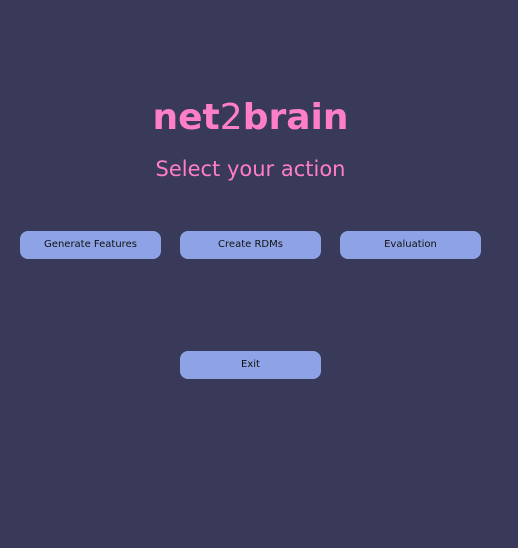 Image resolution: width=518 pixels, height=548 pixels. Describe the element at coordinates (295, 117) in the screenshot. I see `app-title-brain: brain` at that location.